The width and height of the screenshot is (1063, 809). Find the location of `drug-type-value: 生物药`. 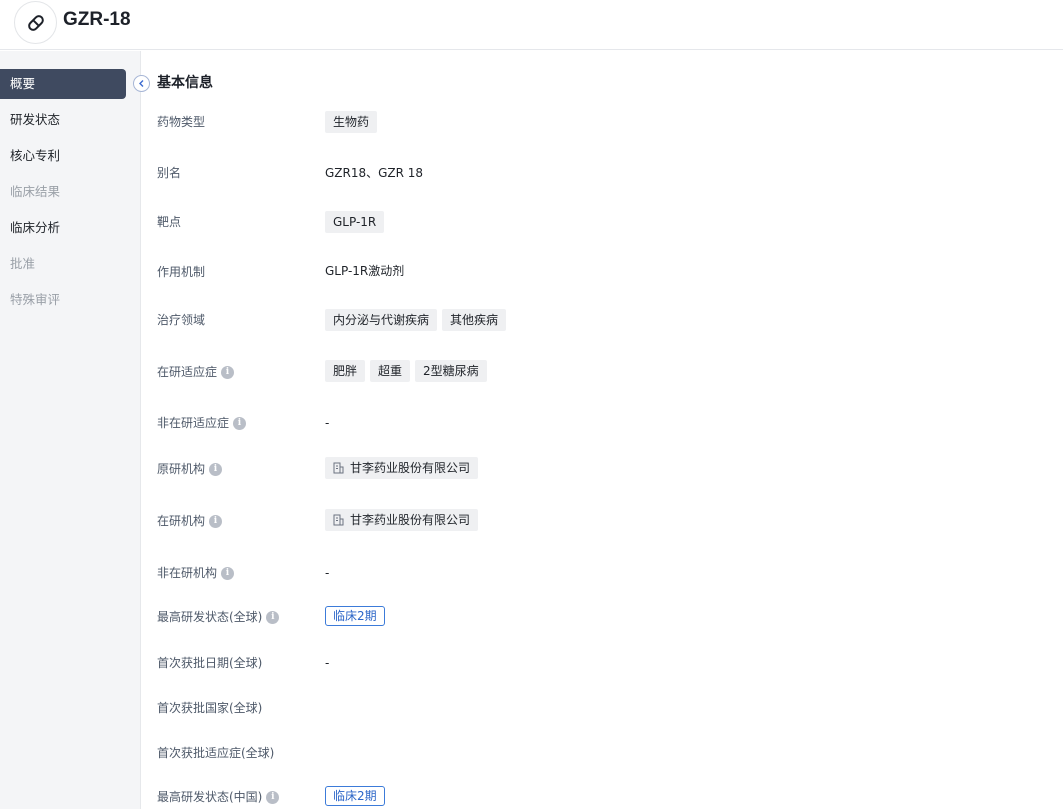

drug-type-value: 生物药 is located at coordinates (353, 122).